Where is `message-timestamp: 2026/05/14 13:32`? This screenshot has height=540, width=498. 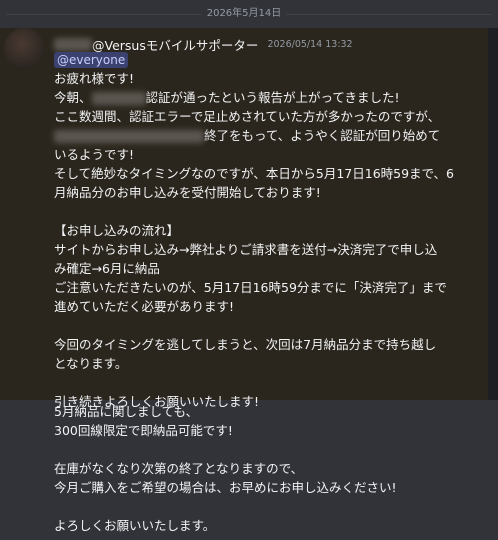
message-timestamp: 2026/05/14 13:32 is located at coordinates (309, 44).